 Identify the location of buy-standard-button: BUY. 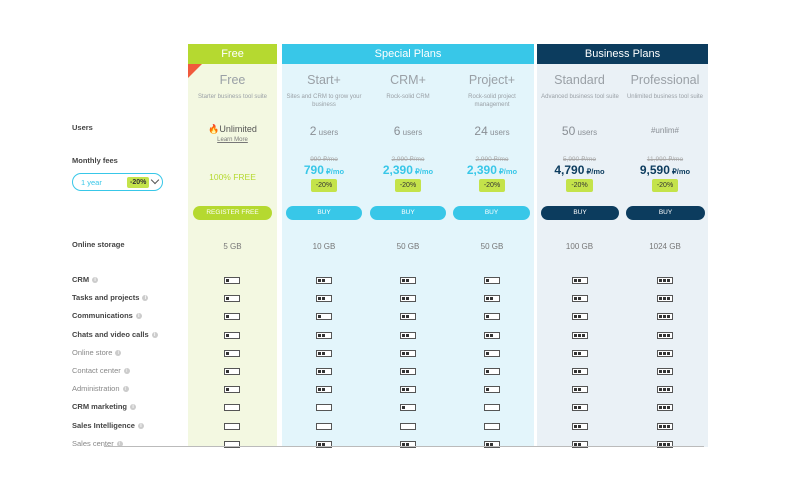
(580, 213).